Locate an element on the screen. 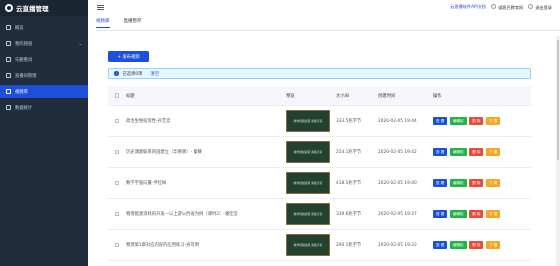  logout-label: 退出登录 is located at coordinates (543, 7).